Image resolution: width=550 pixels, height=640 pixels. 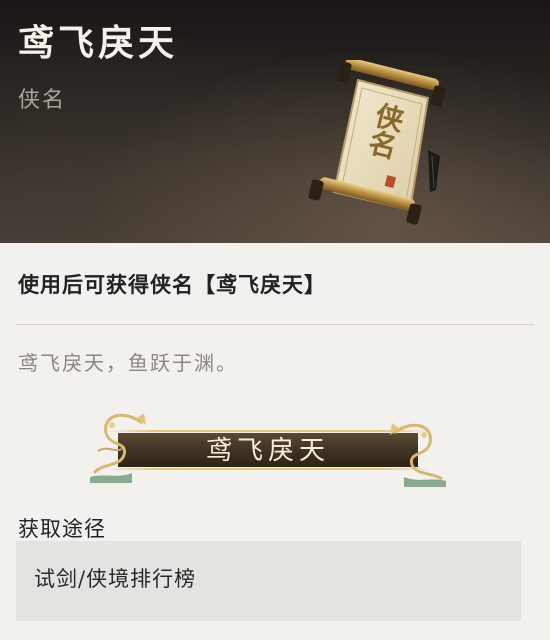 What do you see at coordinates (380, 143) in the screenshot?
I see `scroll-icon: 侠名` at bounding box center [380, 143].